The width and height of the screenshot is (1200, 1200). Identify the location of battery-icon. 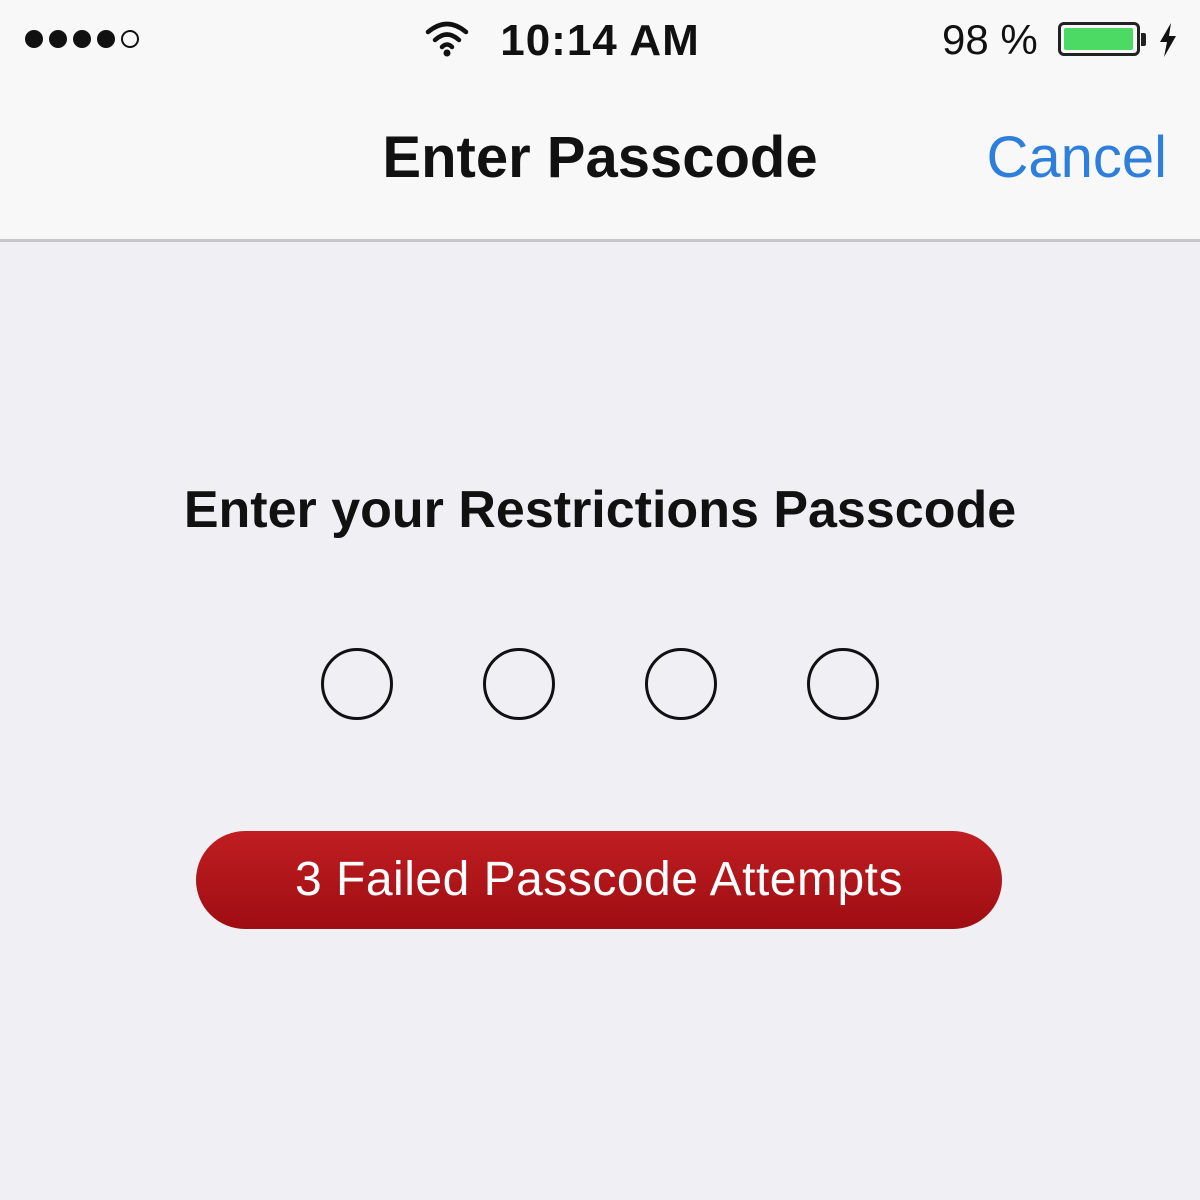
(1099, 39).